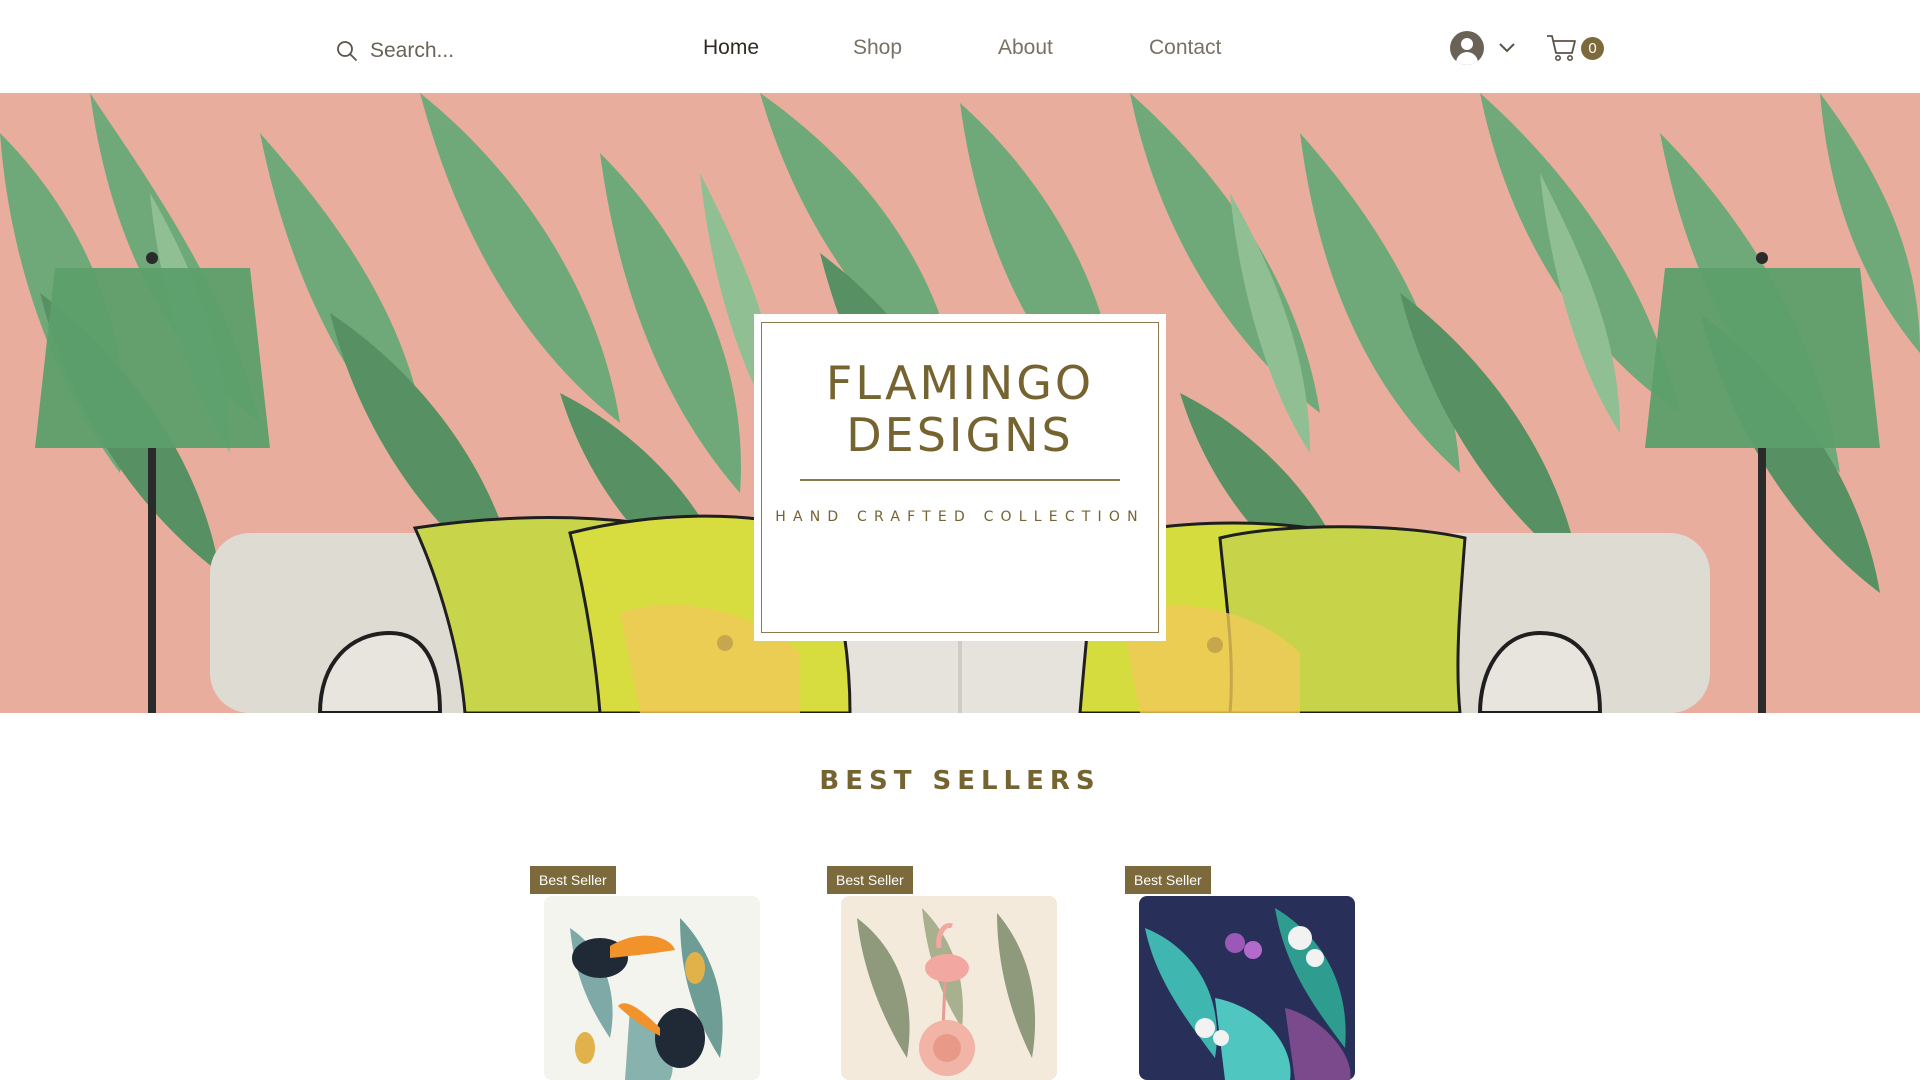 The height and width of the screenshot is (1080, 1920). Describe the element at coordinates (347, 51) in the screenshot. I see `search-icon` at that location.